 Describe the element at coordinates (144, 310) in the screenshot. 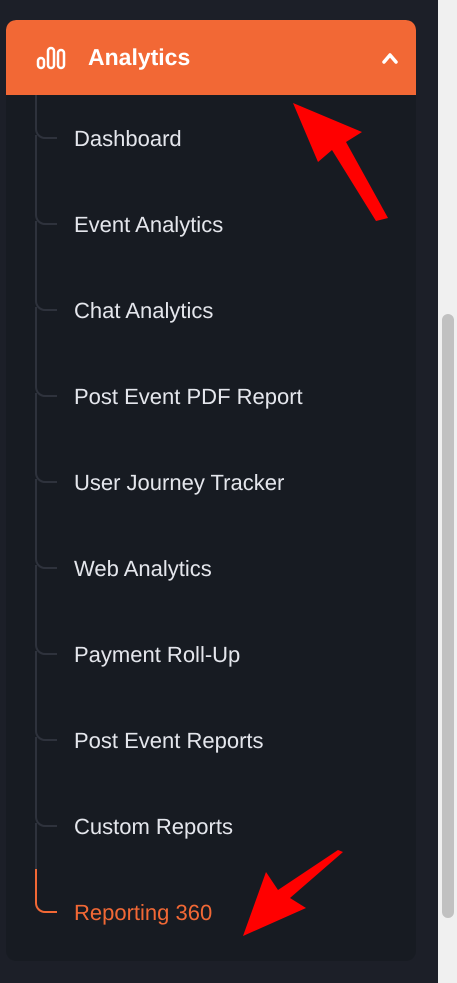

I see `menu-item: Chat Analytics` at that location.